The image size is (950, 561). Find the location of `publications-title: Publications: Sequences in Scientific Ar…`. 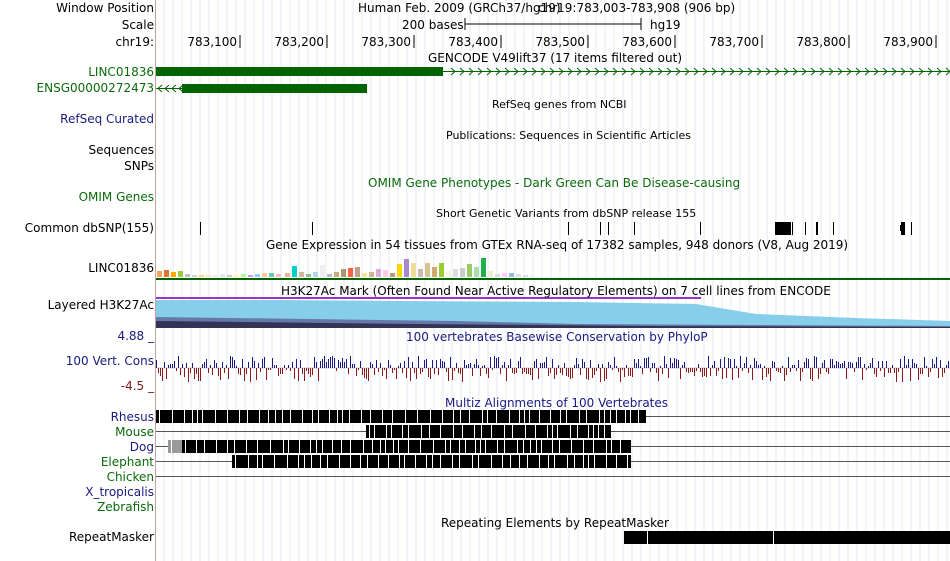

publications-title: Publications: Sequences in Scientific Ar… is located at coordinates (568, 135).